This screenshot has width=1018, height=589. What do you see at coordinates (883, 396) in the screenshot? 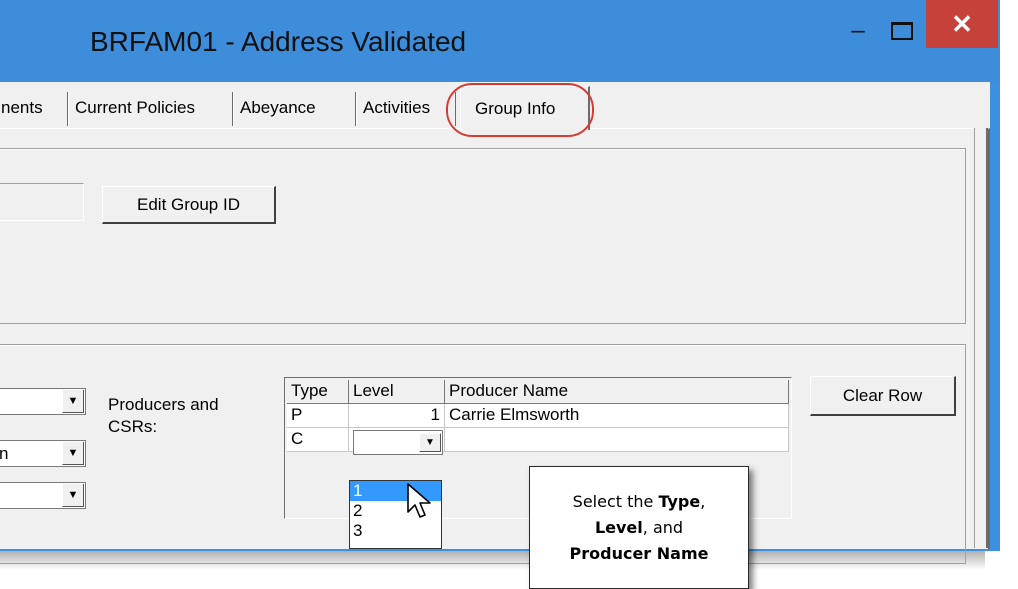
I see `clear-row-button: Clear Row` at bounding box center [883, 396].